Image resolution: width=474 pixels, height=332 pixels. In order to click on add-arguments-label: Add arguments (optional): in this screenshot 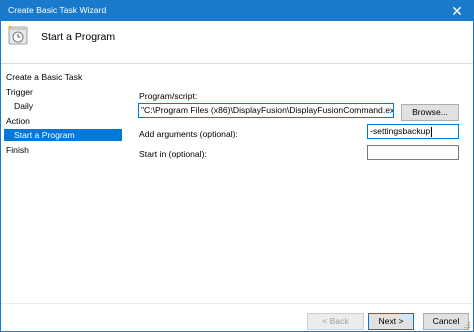, I will do `click(188, 134)`.